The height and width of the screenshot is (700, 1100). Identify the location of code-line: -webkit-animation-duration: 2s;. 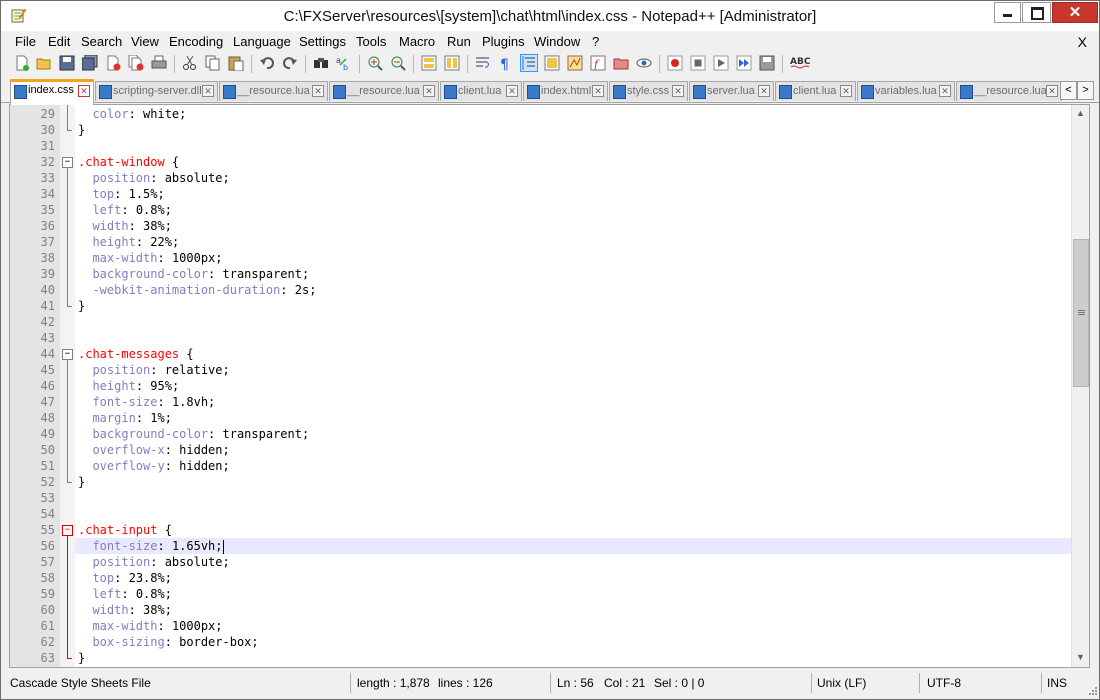
(573, 290).